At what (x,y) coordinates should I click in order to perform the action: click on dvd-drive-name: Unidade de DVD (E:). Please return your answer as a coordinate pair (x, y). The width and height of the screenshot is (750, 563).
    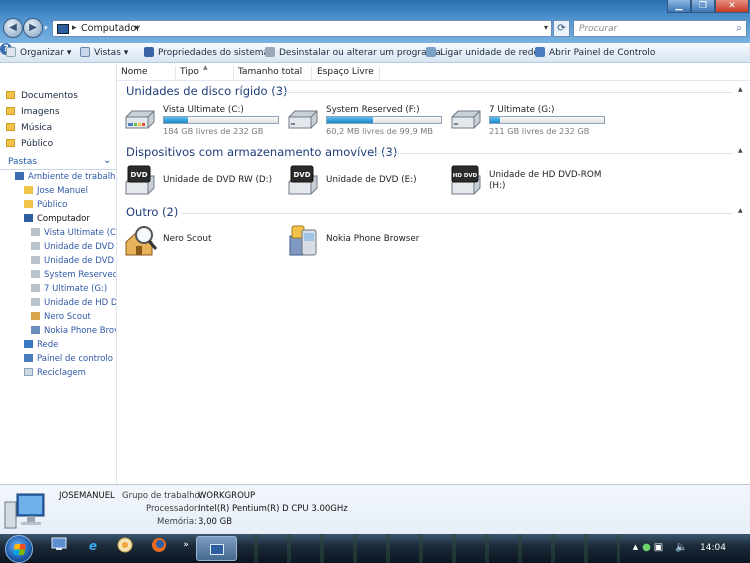
    Looking at the image, I should click on (371, 180).